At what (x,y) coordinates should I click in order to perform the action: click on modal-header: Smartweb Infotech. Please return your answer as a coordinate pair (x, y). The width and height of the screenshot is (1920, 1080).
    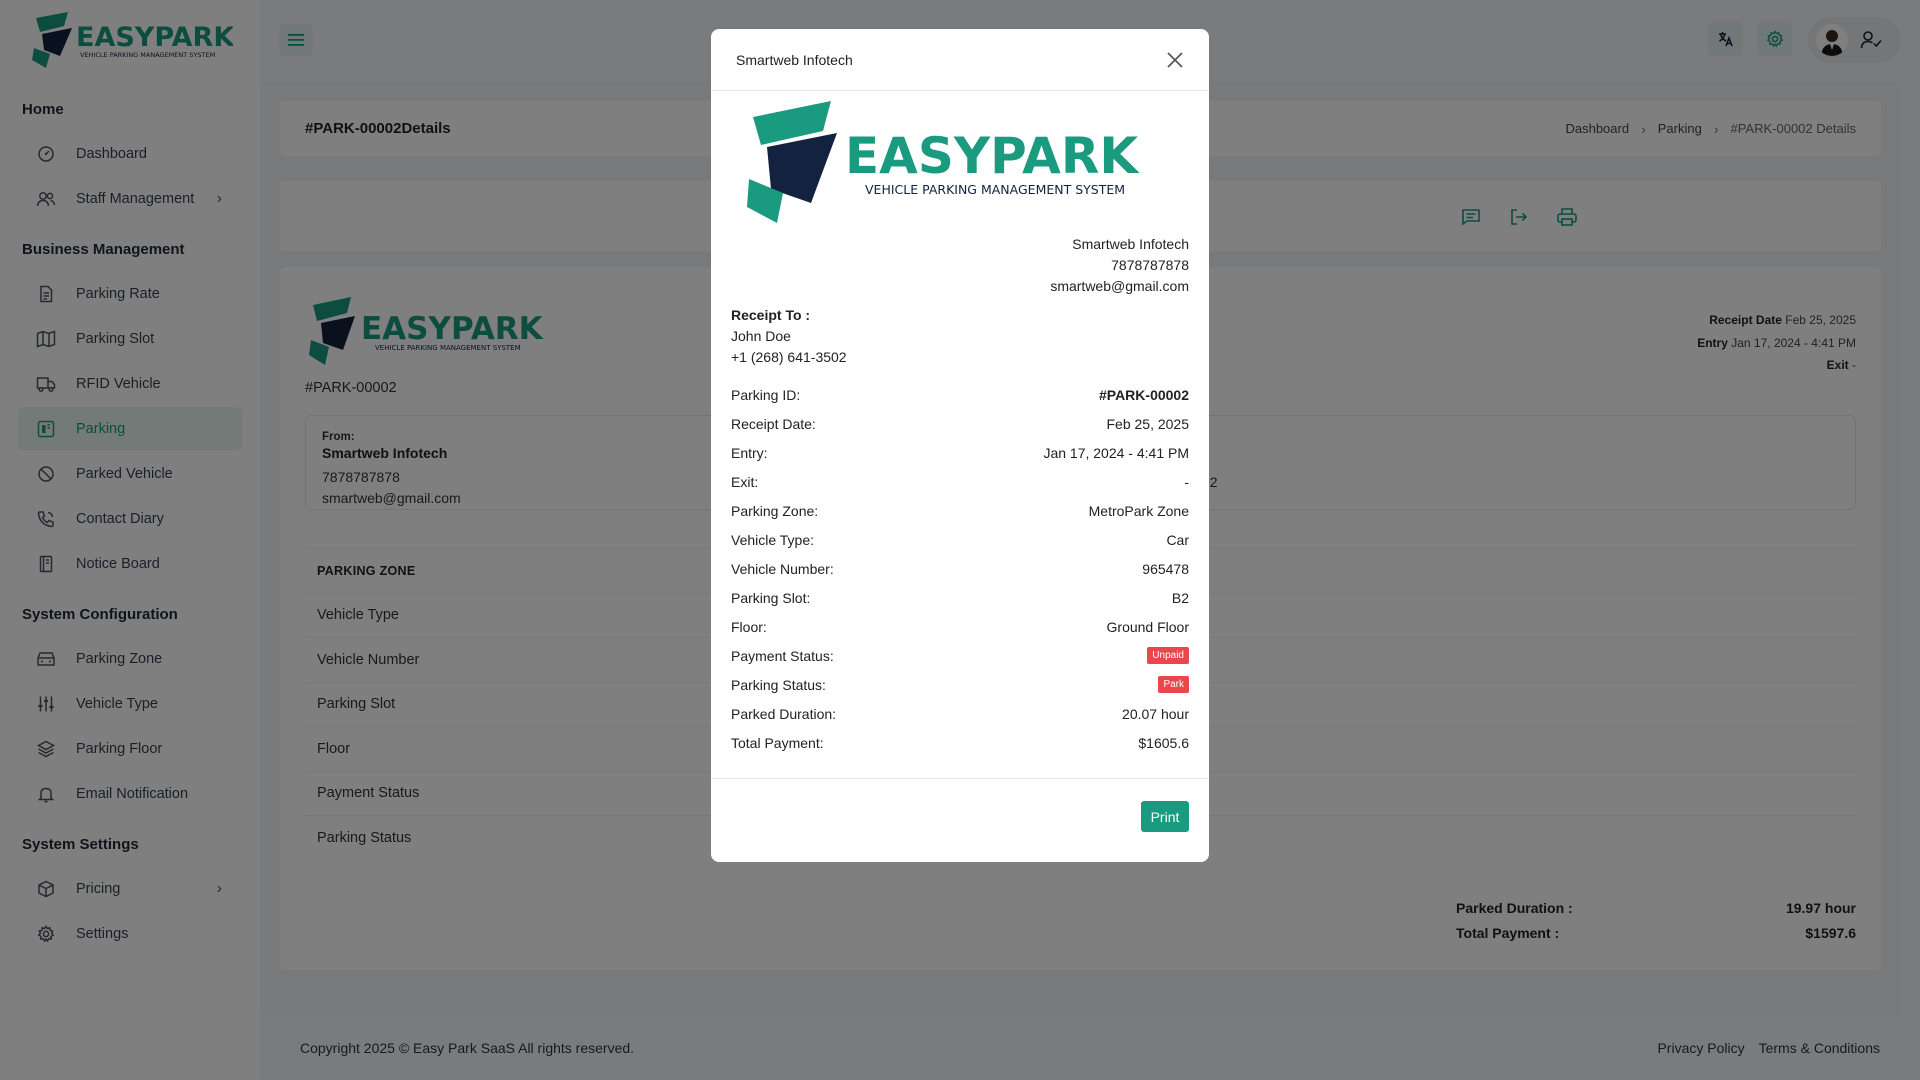
    Looking at the image, I should click on (960, 60).